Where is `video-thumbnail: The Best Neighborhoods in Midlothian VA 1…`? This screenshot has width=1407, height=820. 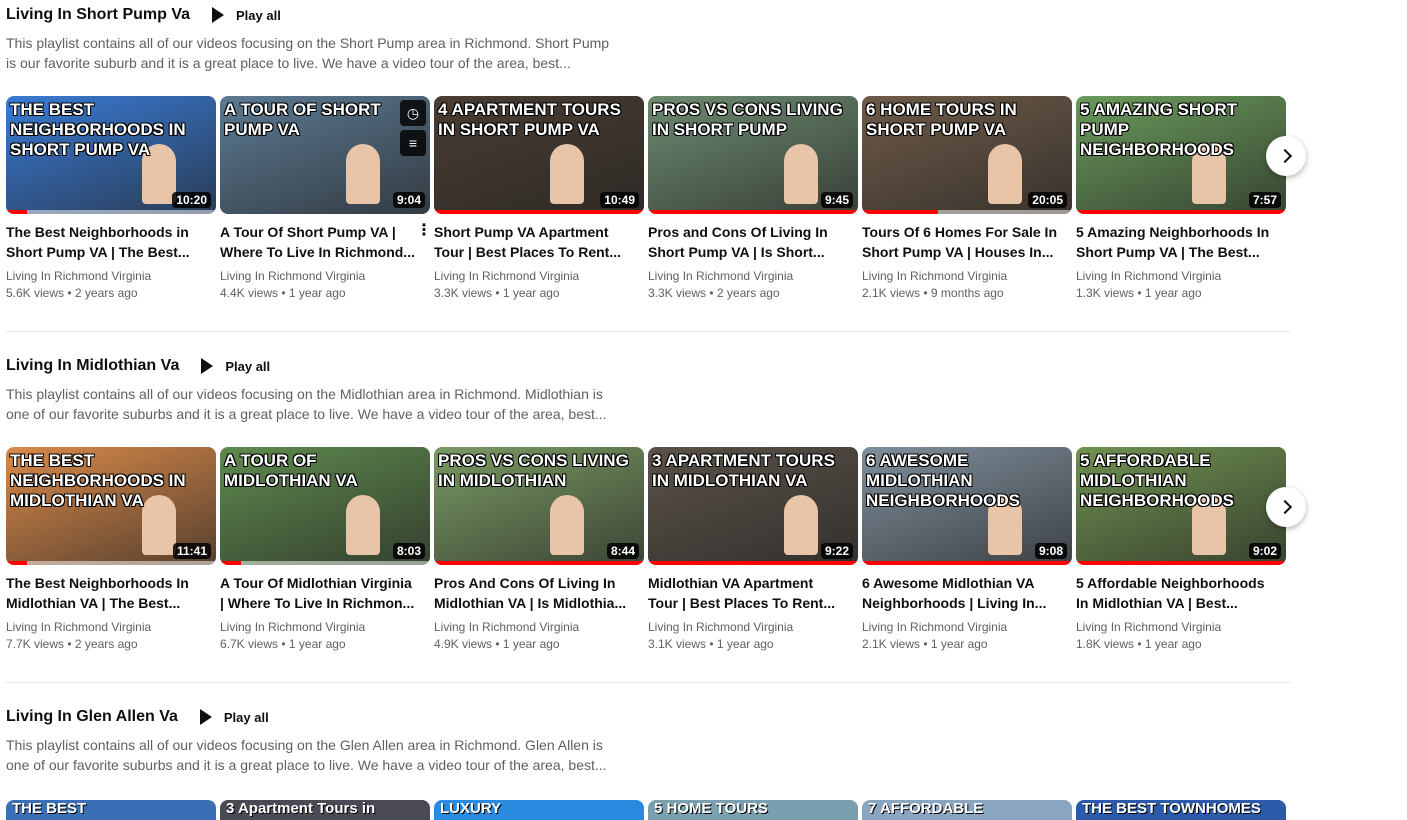 video-thumbnail: The Best Neighborhoods in Midlothian VA 1… is located at coordinates (111, 506).